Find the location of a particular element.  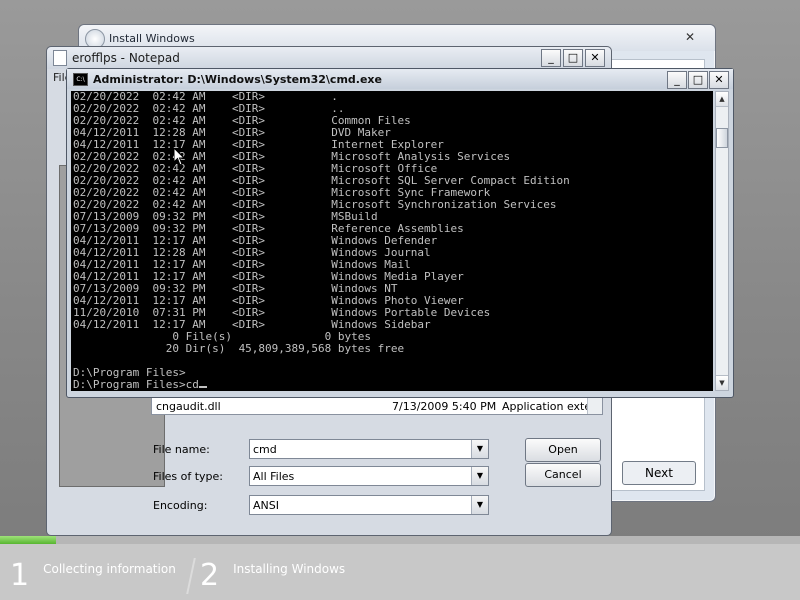

cmd-scrollbar: ▲ ▼ is located at coordinates (722, 241).